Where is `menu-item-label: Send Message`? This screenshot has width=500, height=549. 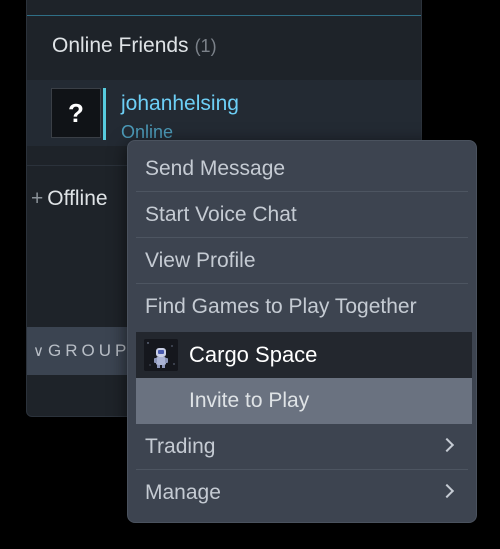
menu-item-label: Send Message is located at coordinates (215, 168).